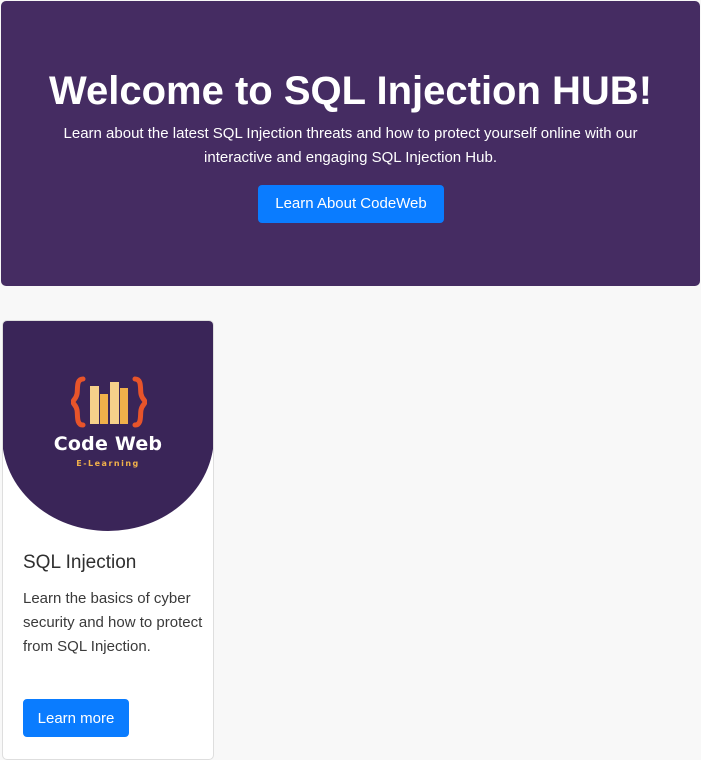 This screenshot has height=760, width=701. Describe the element at coordinates (80, 562) in the screenshot. I see `card-title: SQL Injection` at that location.